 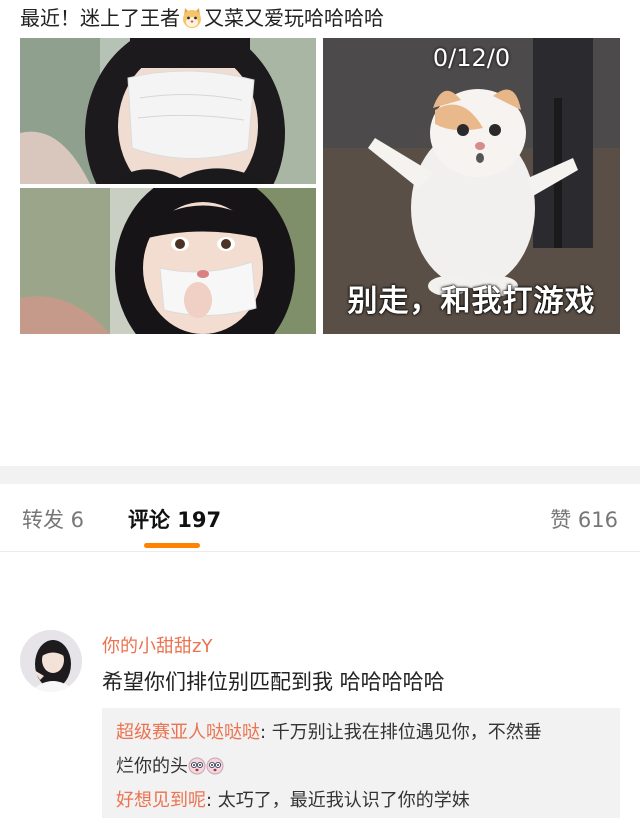 What do you see at coordinates (294, 18) in the screenshot?
I see `post-text-after: 又菜又爱玩哈哈哈哈` at bounding box center [294, 18].